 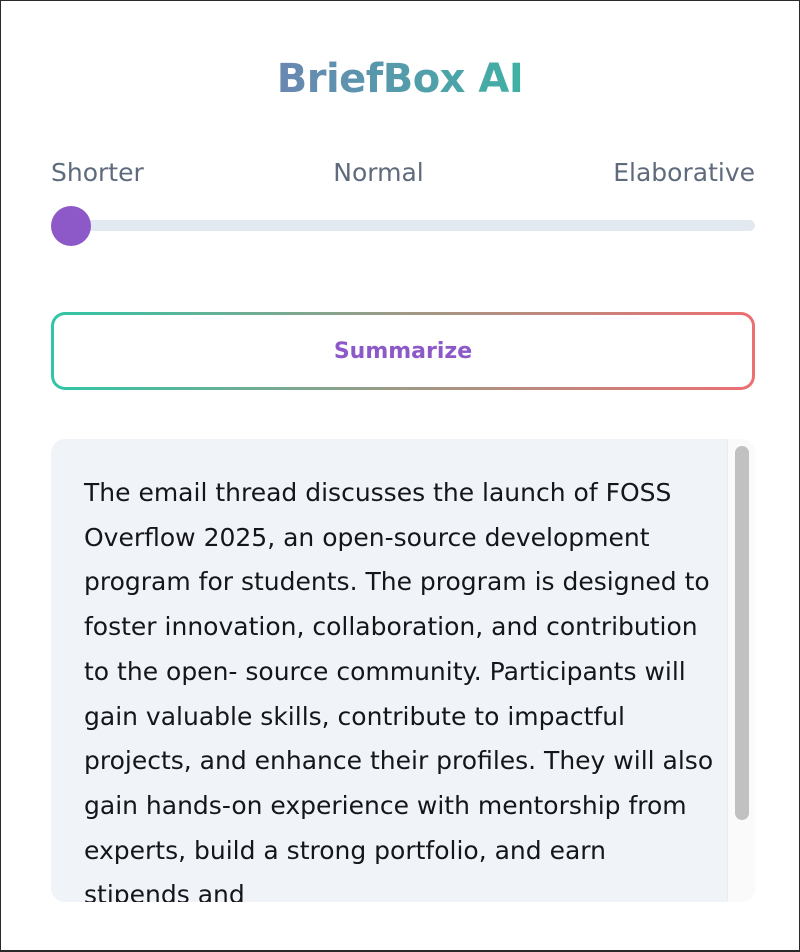 I want to click on slider-label-normal: Normal, so click(x=378, y=172).